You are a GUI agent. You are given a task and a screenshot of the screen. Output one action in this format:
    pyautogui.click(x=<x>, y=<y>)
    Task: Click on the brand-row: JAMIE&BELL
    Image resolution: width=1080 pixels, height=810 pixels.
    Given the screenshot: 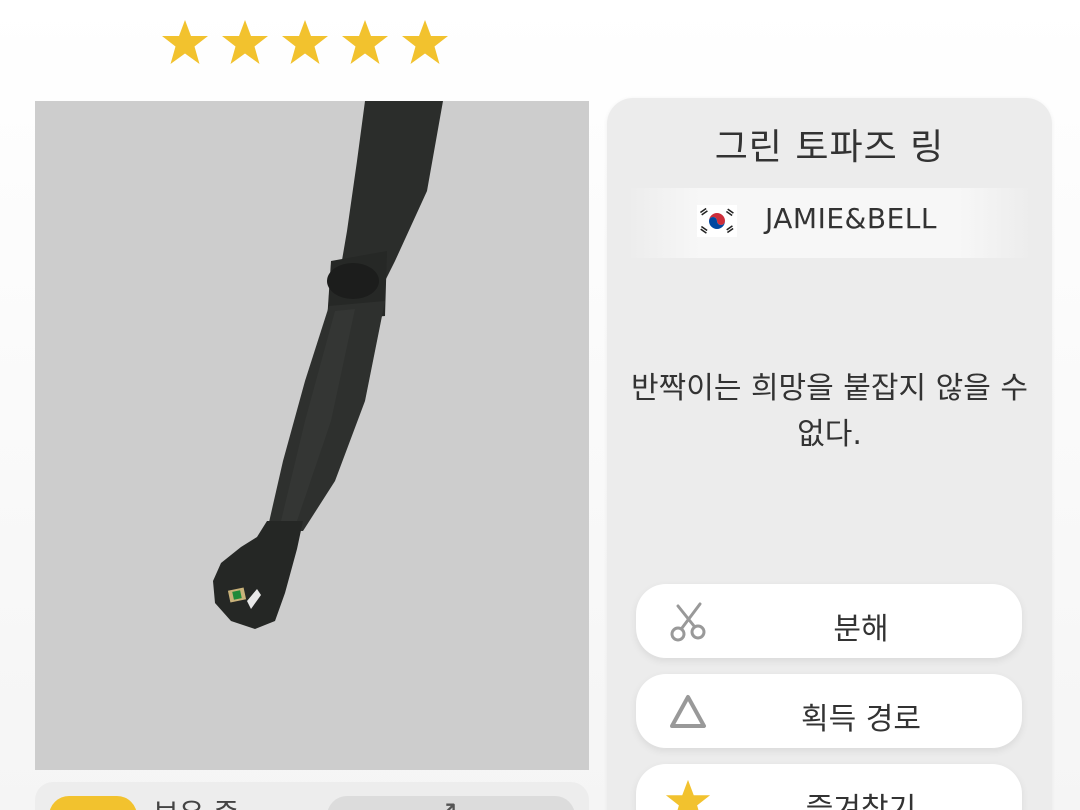 What is the action you would take?
    pyautogui.click(x=829, y=223)
    